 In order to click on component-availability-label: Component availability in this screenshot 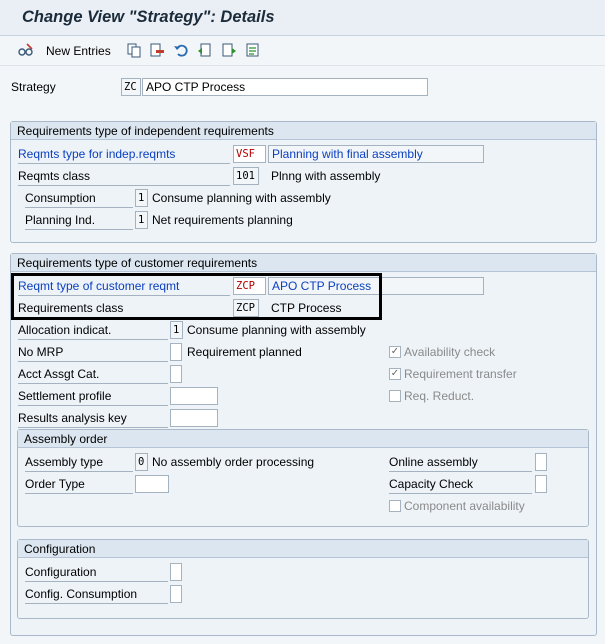, I will do `click(464, 506)`.